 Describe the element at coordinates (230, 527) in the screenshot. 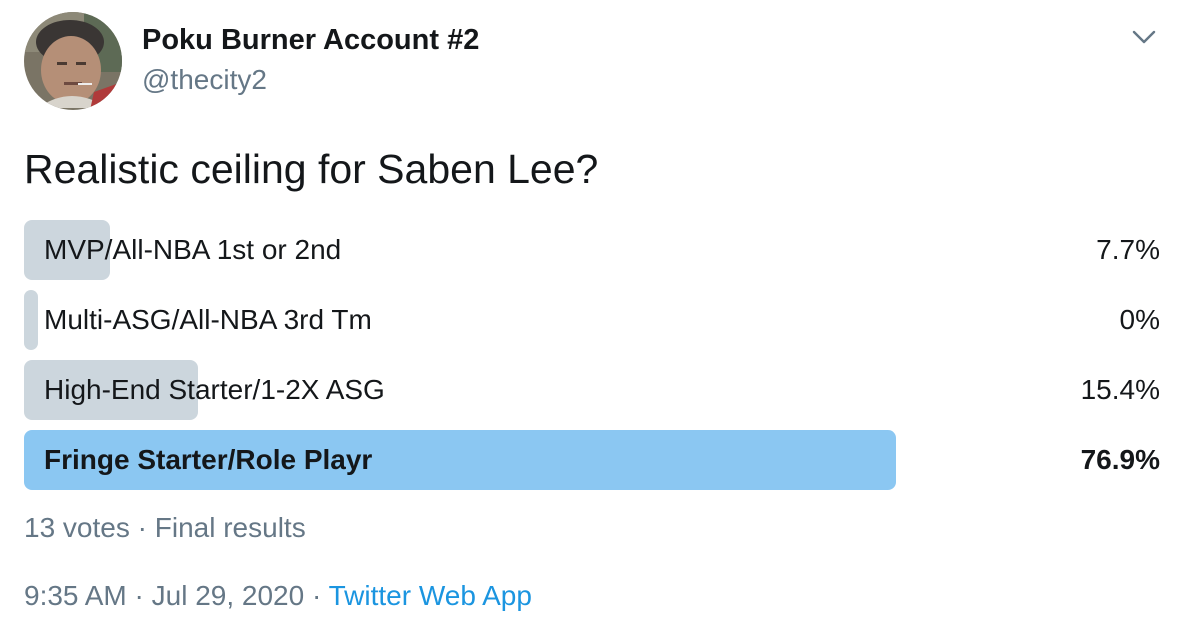

I see `poll-status: Final results` at that location.